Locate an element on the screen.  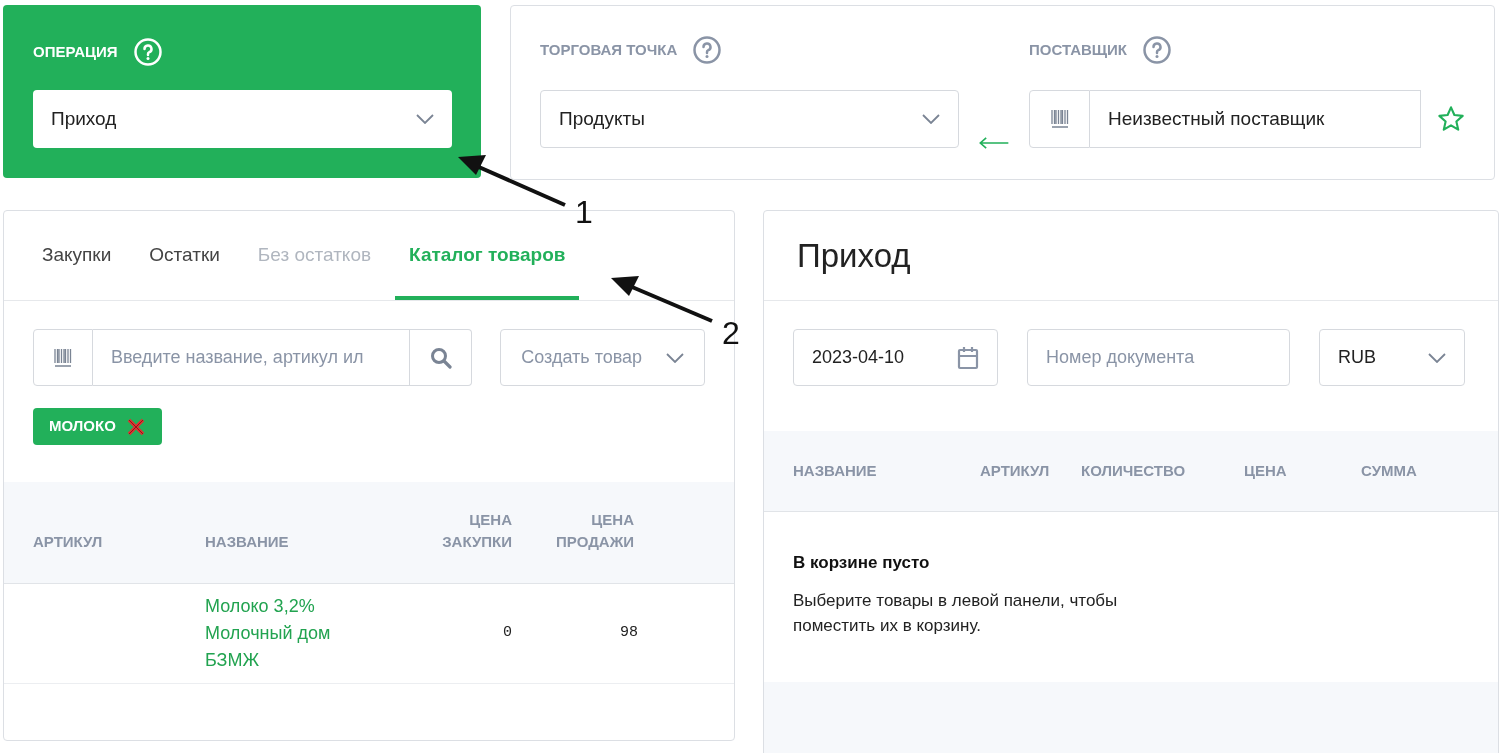
column-header: ЦЕНА ЗАКУПКИ is located at coordinates (476, 531).